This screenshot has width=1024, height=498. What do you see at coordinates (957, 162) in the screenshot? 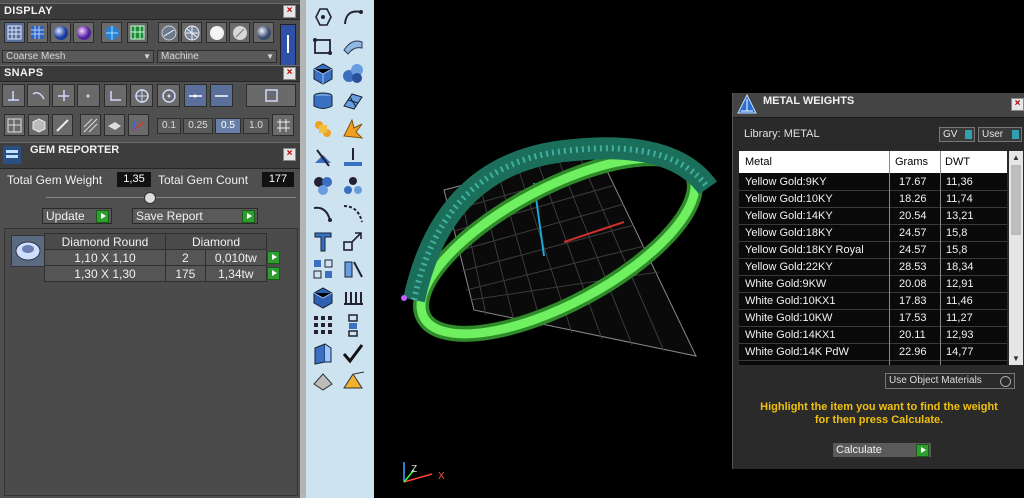
I see `column-dwt: DWT` at bounding box center [957, 162].